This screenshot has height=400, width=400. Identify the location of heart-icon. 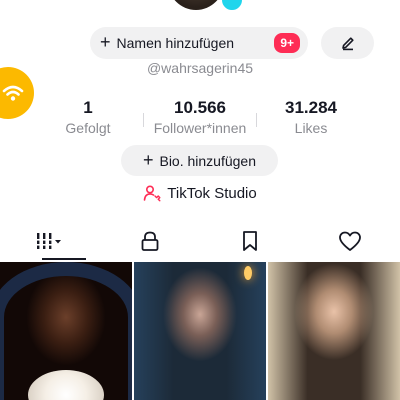
(350, 241).